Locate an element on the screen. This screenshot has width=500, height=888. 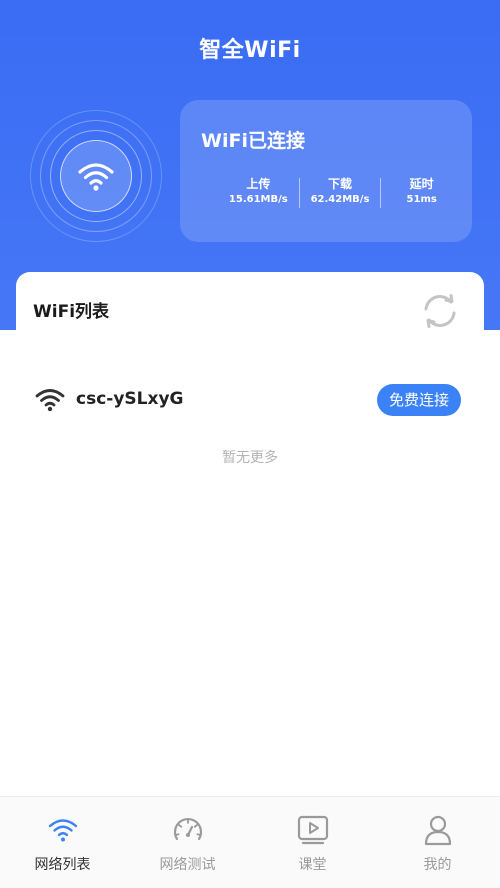
tab-classroom: 课堂 is located at coordinates (312, 842).